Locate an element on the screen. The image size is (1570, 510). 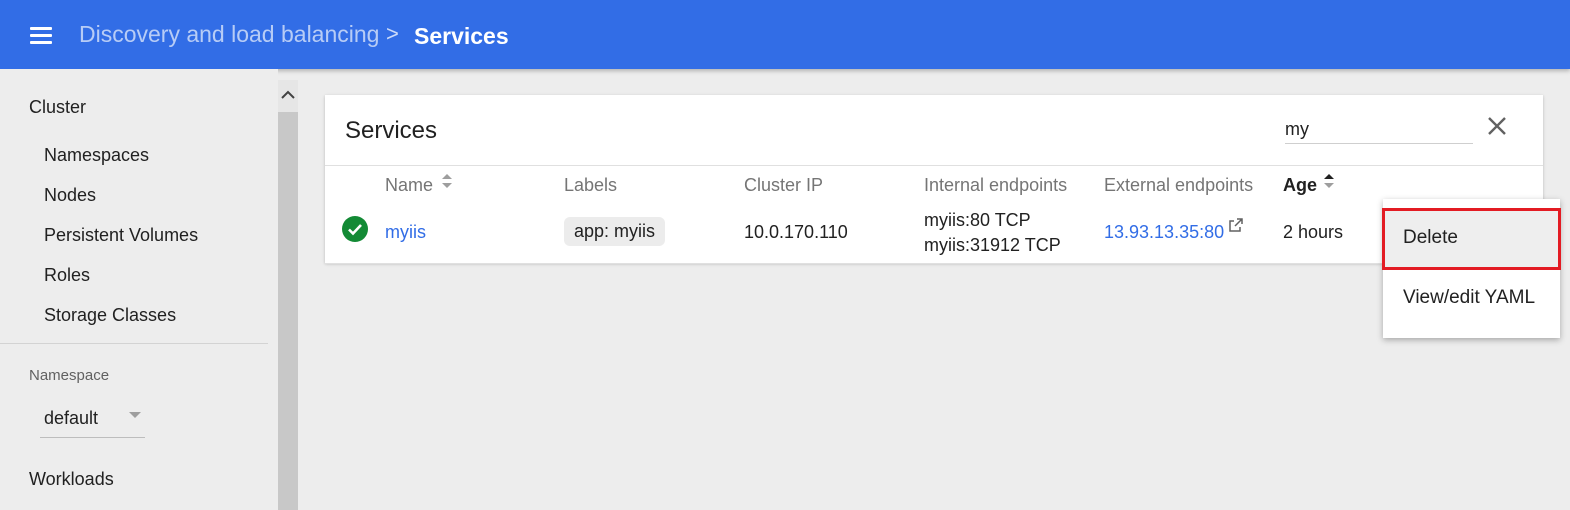
sidebar-item-roles: Roles is located at coordinates (67, 275).